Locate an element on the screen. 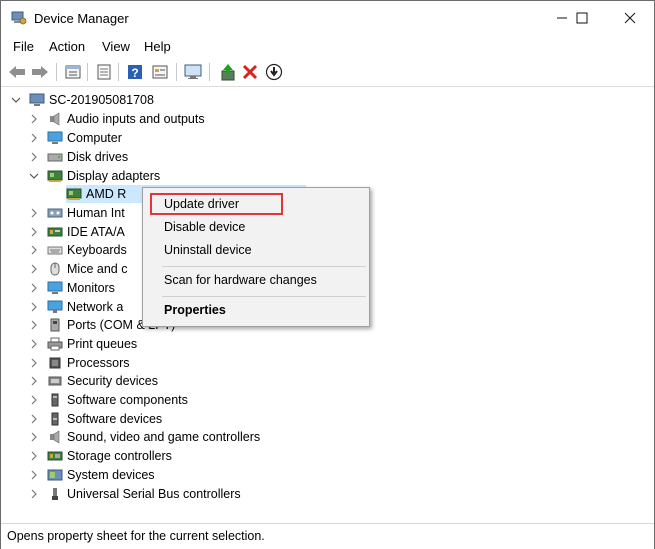 This screenshot has width=655, height=549. tree-category-label: Network a is located at coordinates (95, 307).